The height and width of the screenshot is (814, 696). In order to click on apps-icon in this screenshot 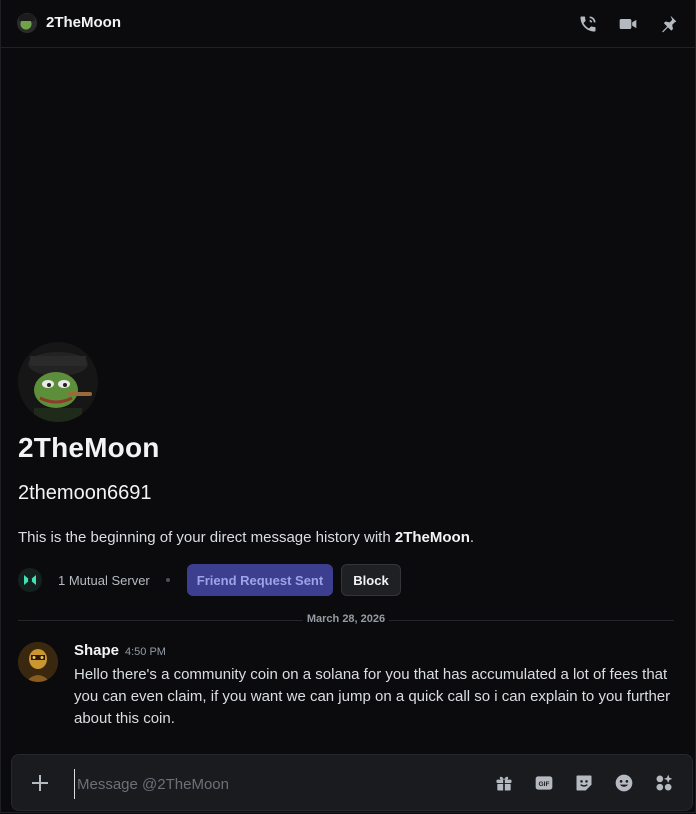, I will do `click(664, 783)`.